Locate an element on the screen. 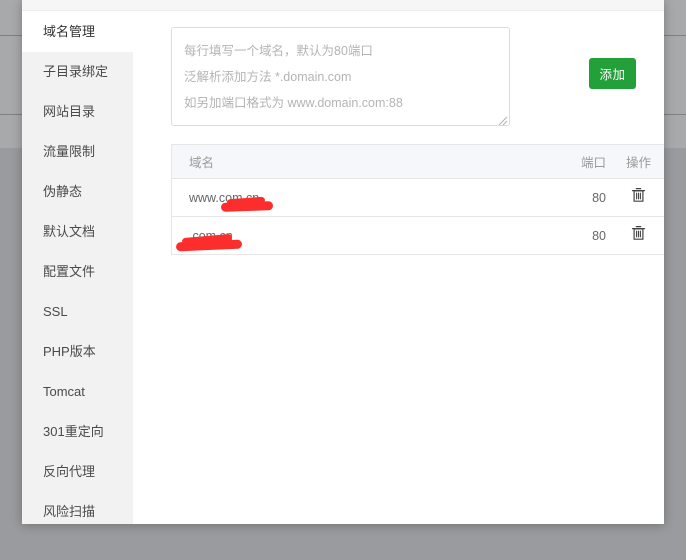 This screenshot has height=560, width=686. sidebar-item-traffic-limit: 流量限制 is located at coordinates (77, 152).